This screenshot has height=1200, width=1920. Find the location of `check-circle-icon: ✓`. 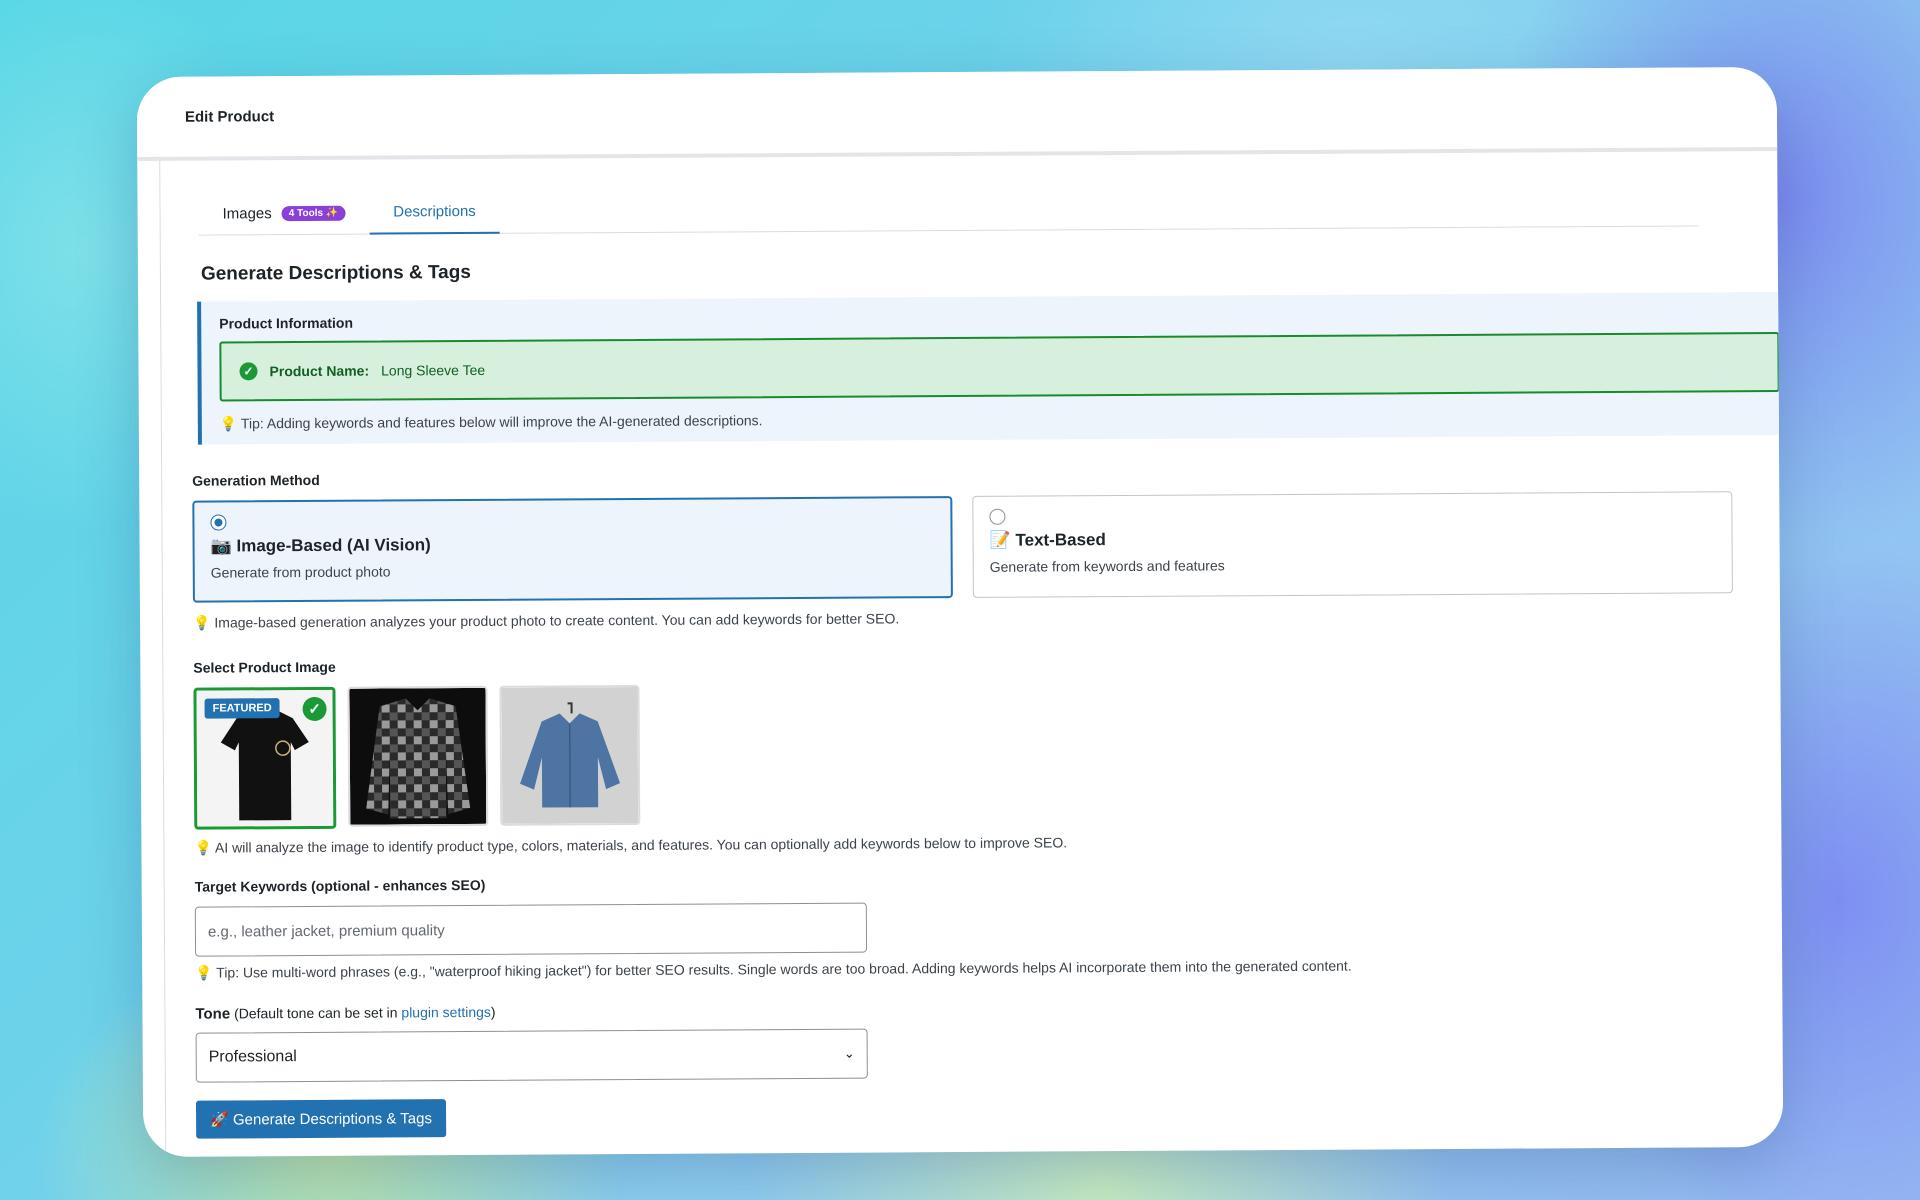

check-circle-icon: ✓ is located at coordinates (248, 371).